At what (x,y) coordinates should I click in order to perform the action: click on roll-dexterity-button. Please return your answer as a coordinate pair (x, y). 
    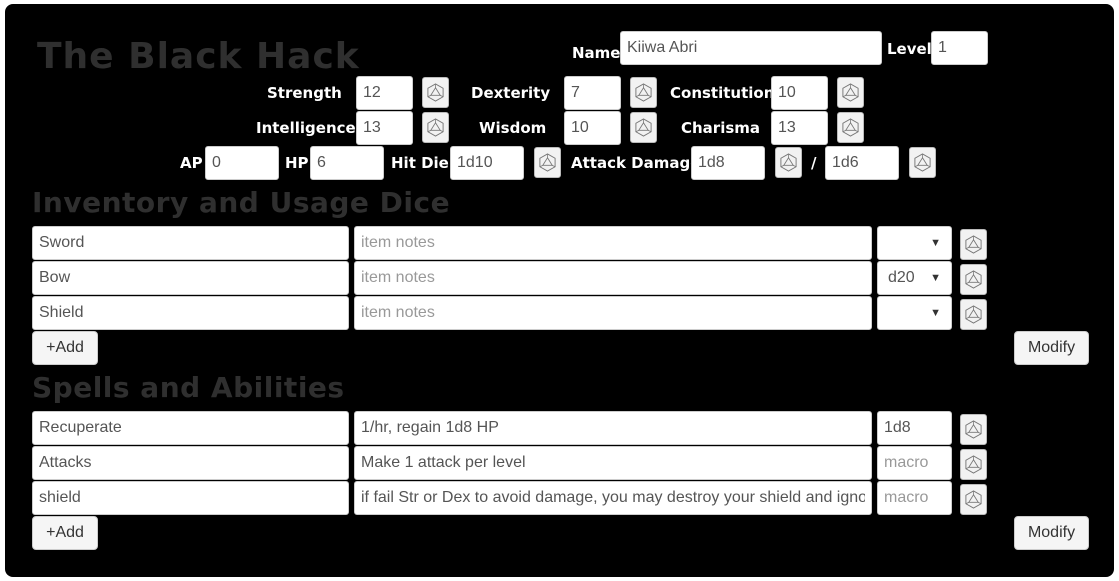
    Looking at the image, I should click on (643, 92).